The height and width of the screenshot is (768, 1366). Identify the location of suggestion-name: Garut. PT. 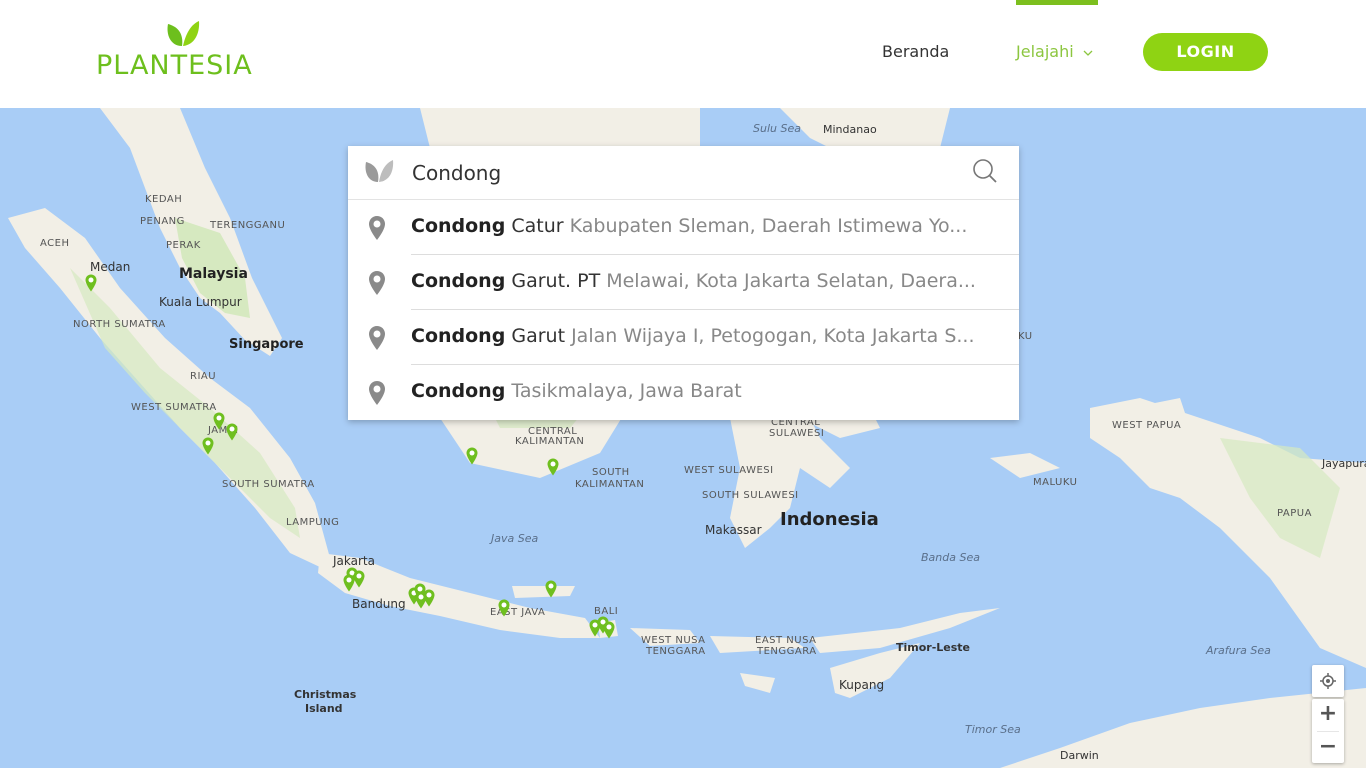
(556, 281).